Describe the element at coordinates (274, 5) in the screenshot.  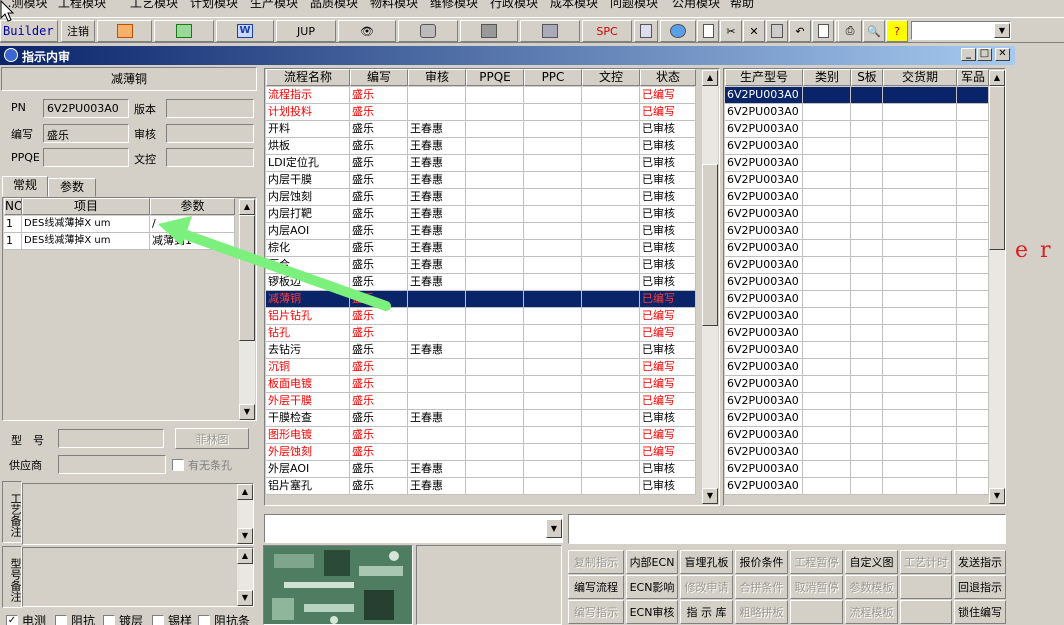
I see `menu-item: 生产模块` at that location.